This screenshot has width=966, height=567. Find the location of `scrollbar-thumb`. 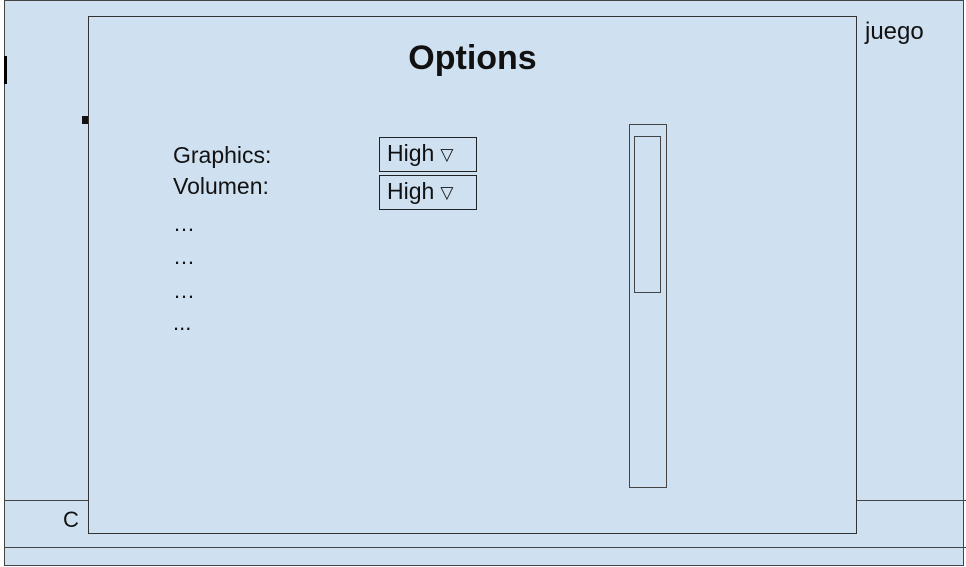

scrollbar-thumb is located at coordinates (647, 214).